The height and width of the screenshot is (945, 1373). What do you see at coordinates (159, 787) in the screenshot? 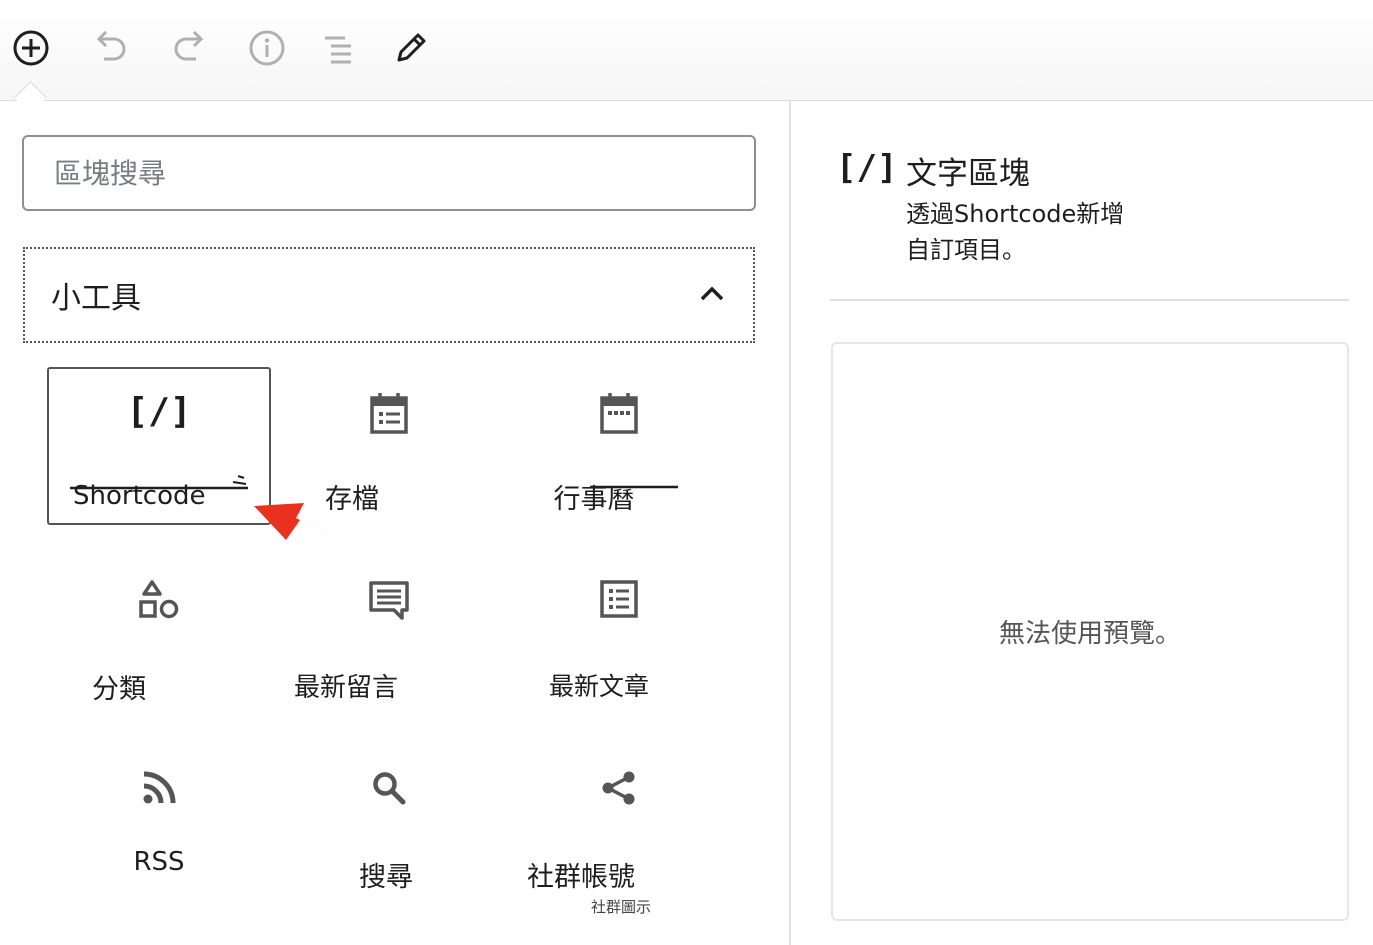
I see `rss-icon` at bounding box center [159, 787].